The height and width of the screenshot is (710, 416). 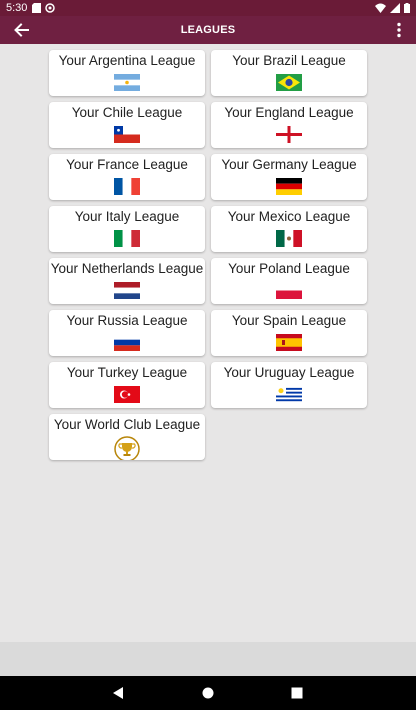 I want to click on netherlands-flag-icon, so click(x=127, y=290).